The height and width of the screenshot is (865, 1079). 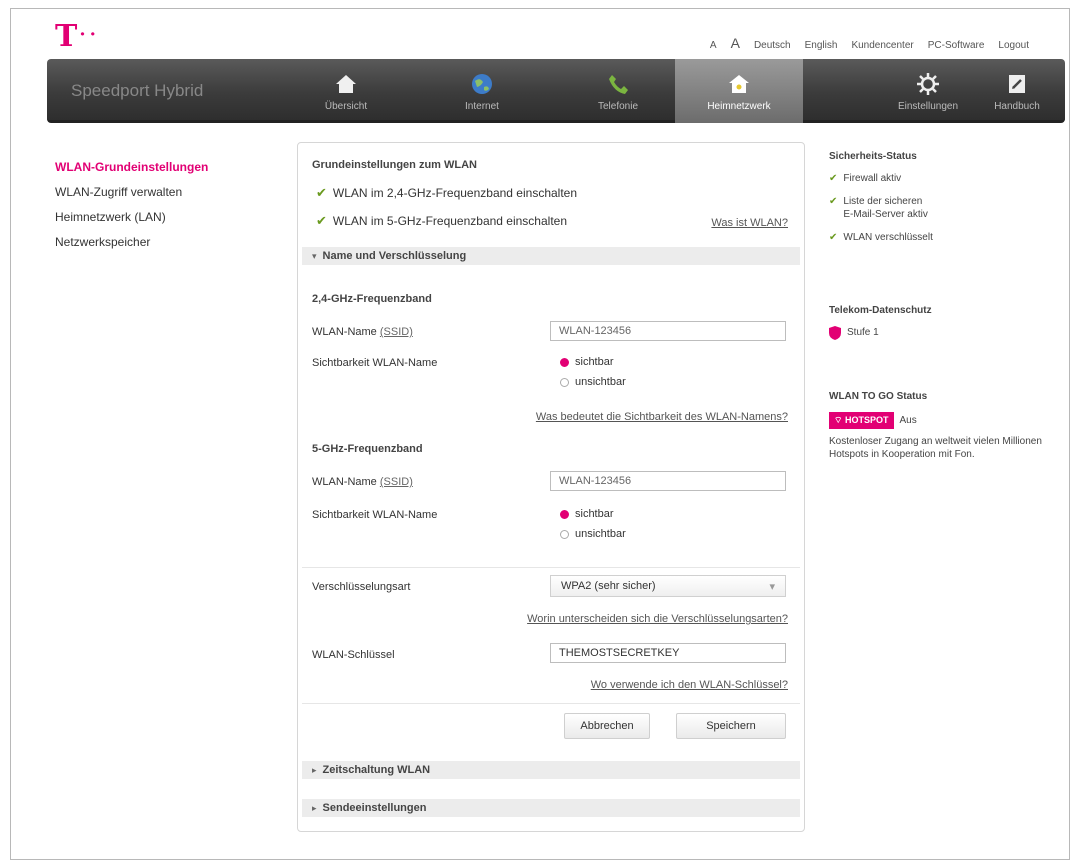 I want to click on nav-item-internet-label: Internet, so click(x=482, y=106).